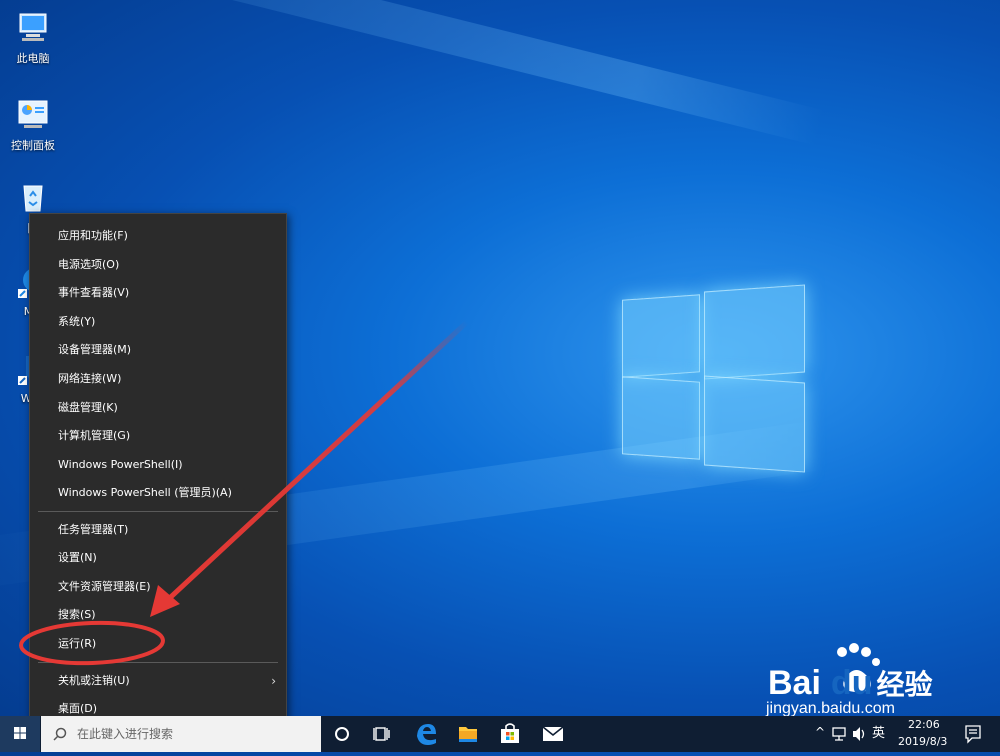  Describe the element at coordinates (158, 644) in the screenshot. I see `menu-item-run: 运行(R)` at that location.